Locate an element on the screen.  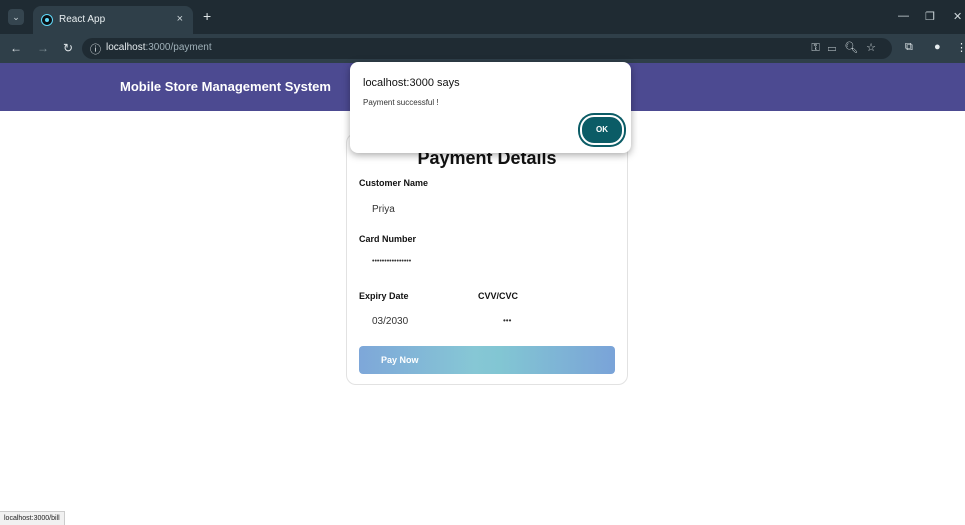
site-info-icon: ⓘ is located at coordinates (95, 49).